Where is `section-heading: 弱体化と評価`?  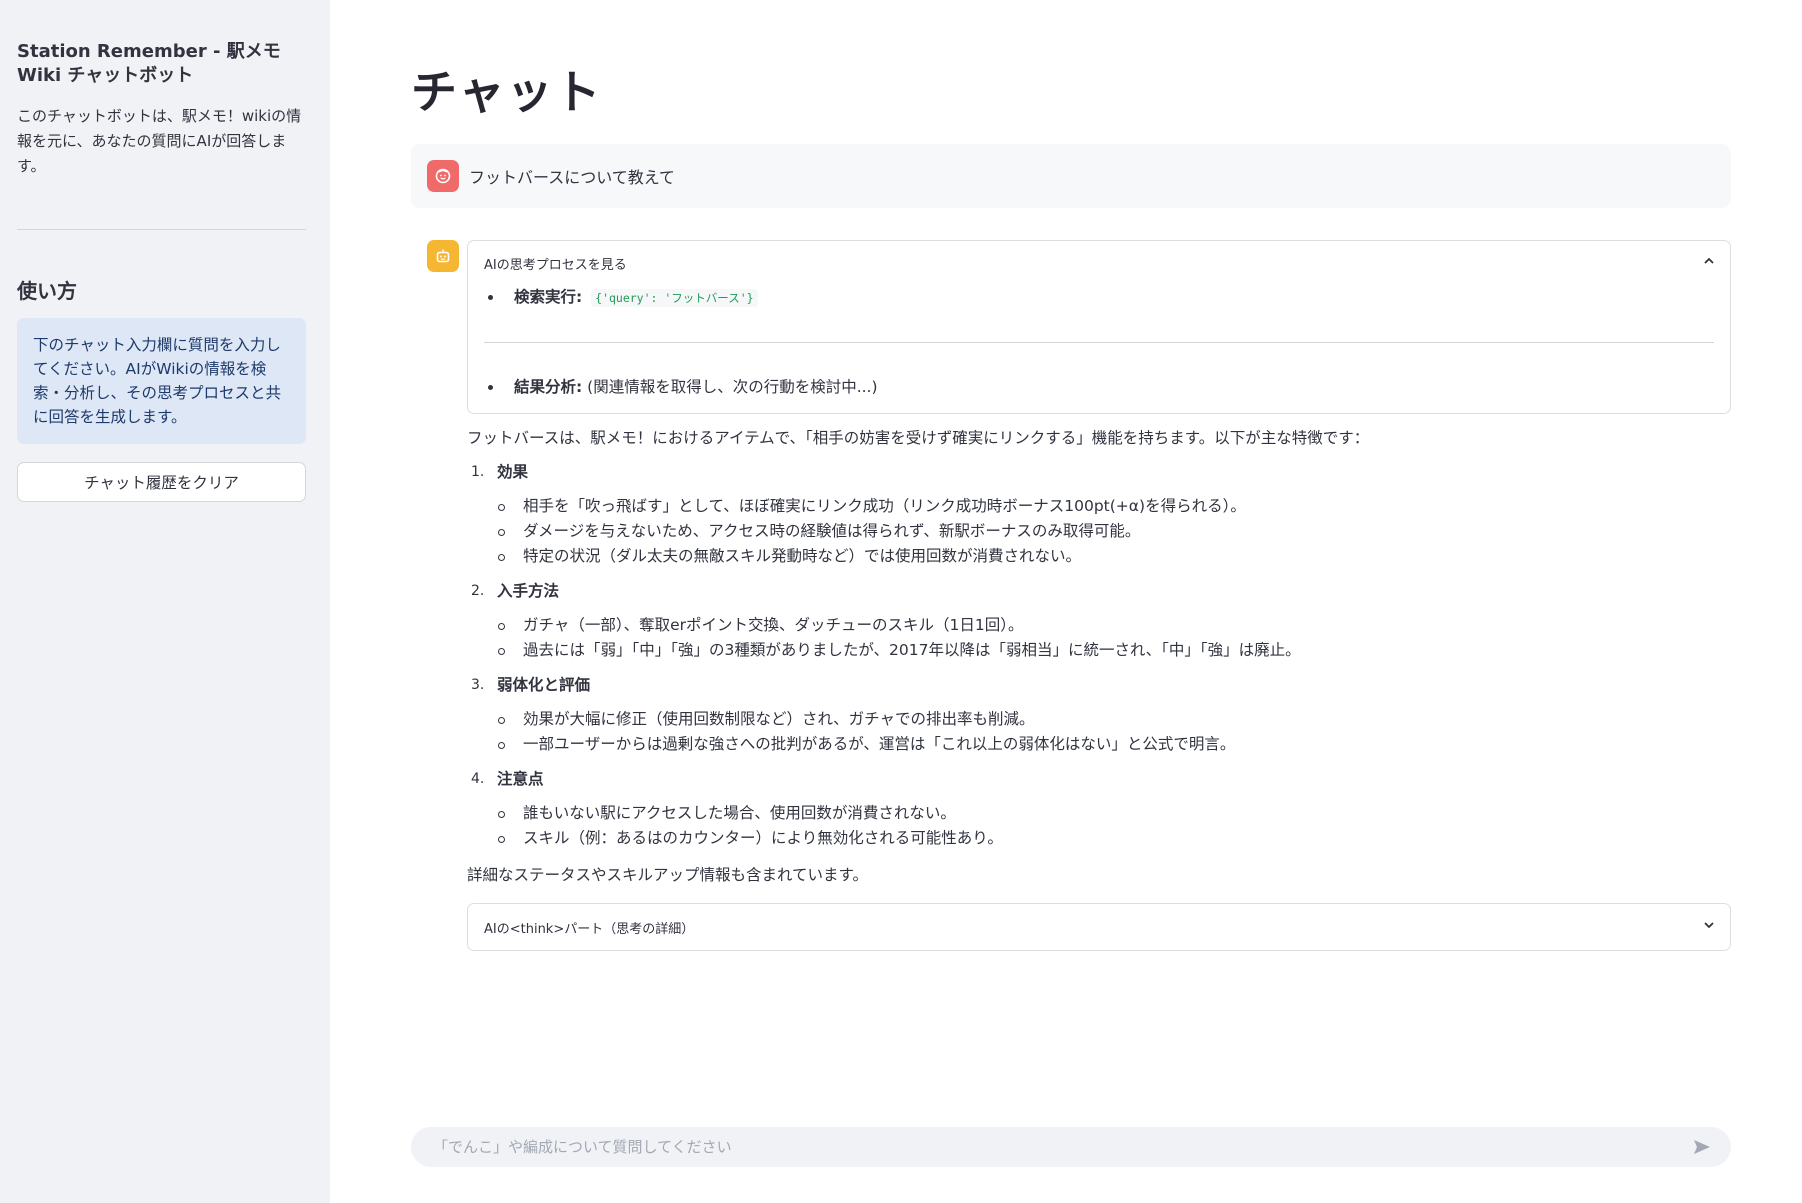
section-heading: 弱体化と評価 is located at coordinates (544, 685).